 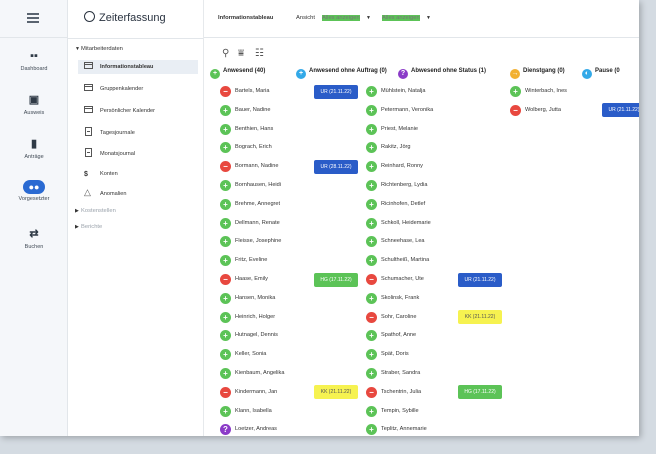 What do you see at coordinates (241, 53) in the screenshot?
I see `filter-icon: ⩸` at bounding box center [241, 53].